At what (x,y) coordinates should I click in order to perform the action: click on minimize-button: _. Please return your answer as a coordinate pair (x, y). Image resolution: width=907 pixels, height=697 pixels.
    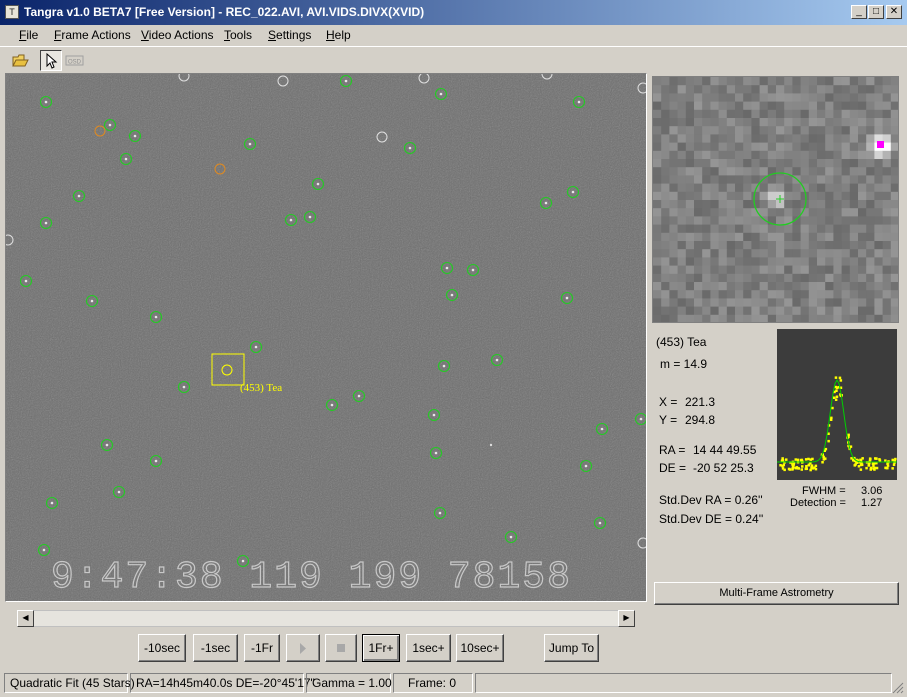
    Looking at the image, I should click on (859, 12).